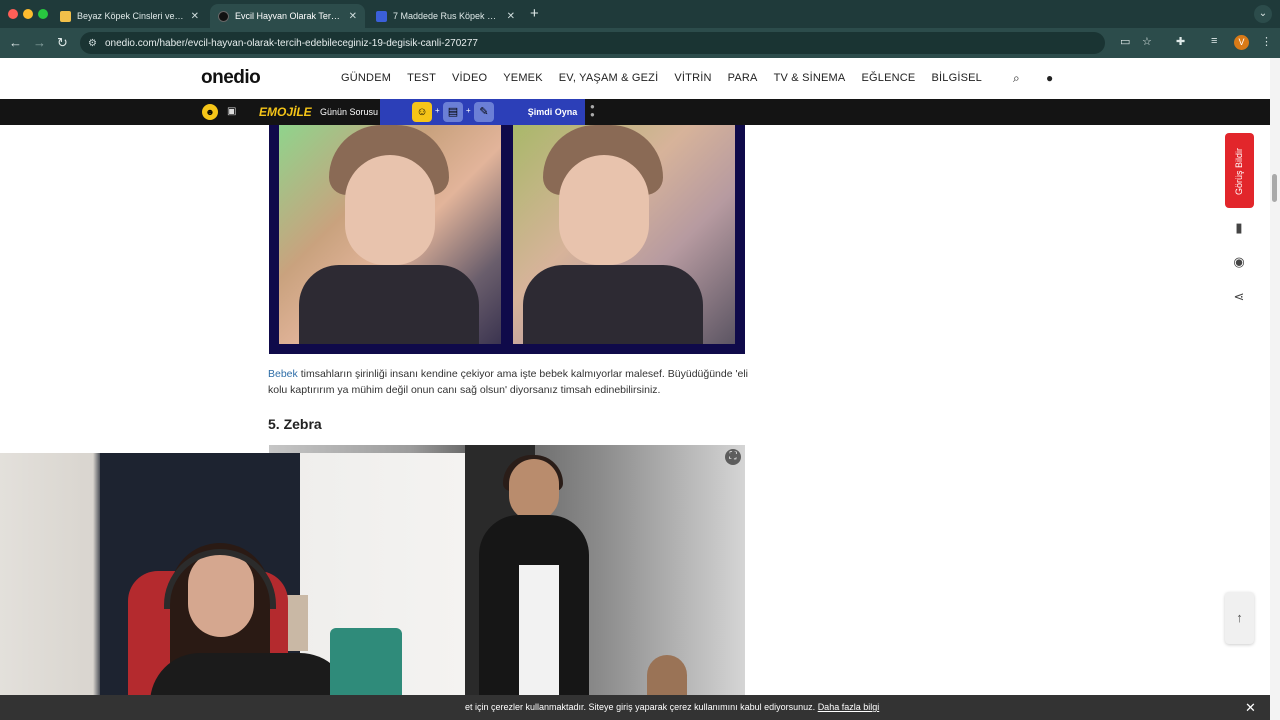 The width and height of the screenshot is (1280, 720). I want to click on browser-tab: 7 Maddede Rus Köpek Cinsle ✕, so click(445, 16).